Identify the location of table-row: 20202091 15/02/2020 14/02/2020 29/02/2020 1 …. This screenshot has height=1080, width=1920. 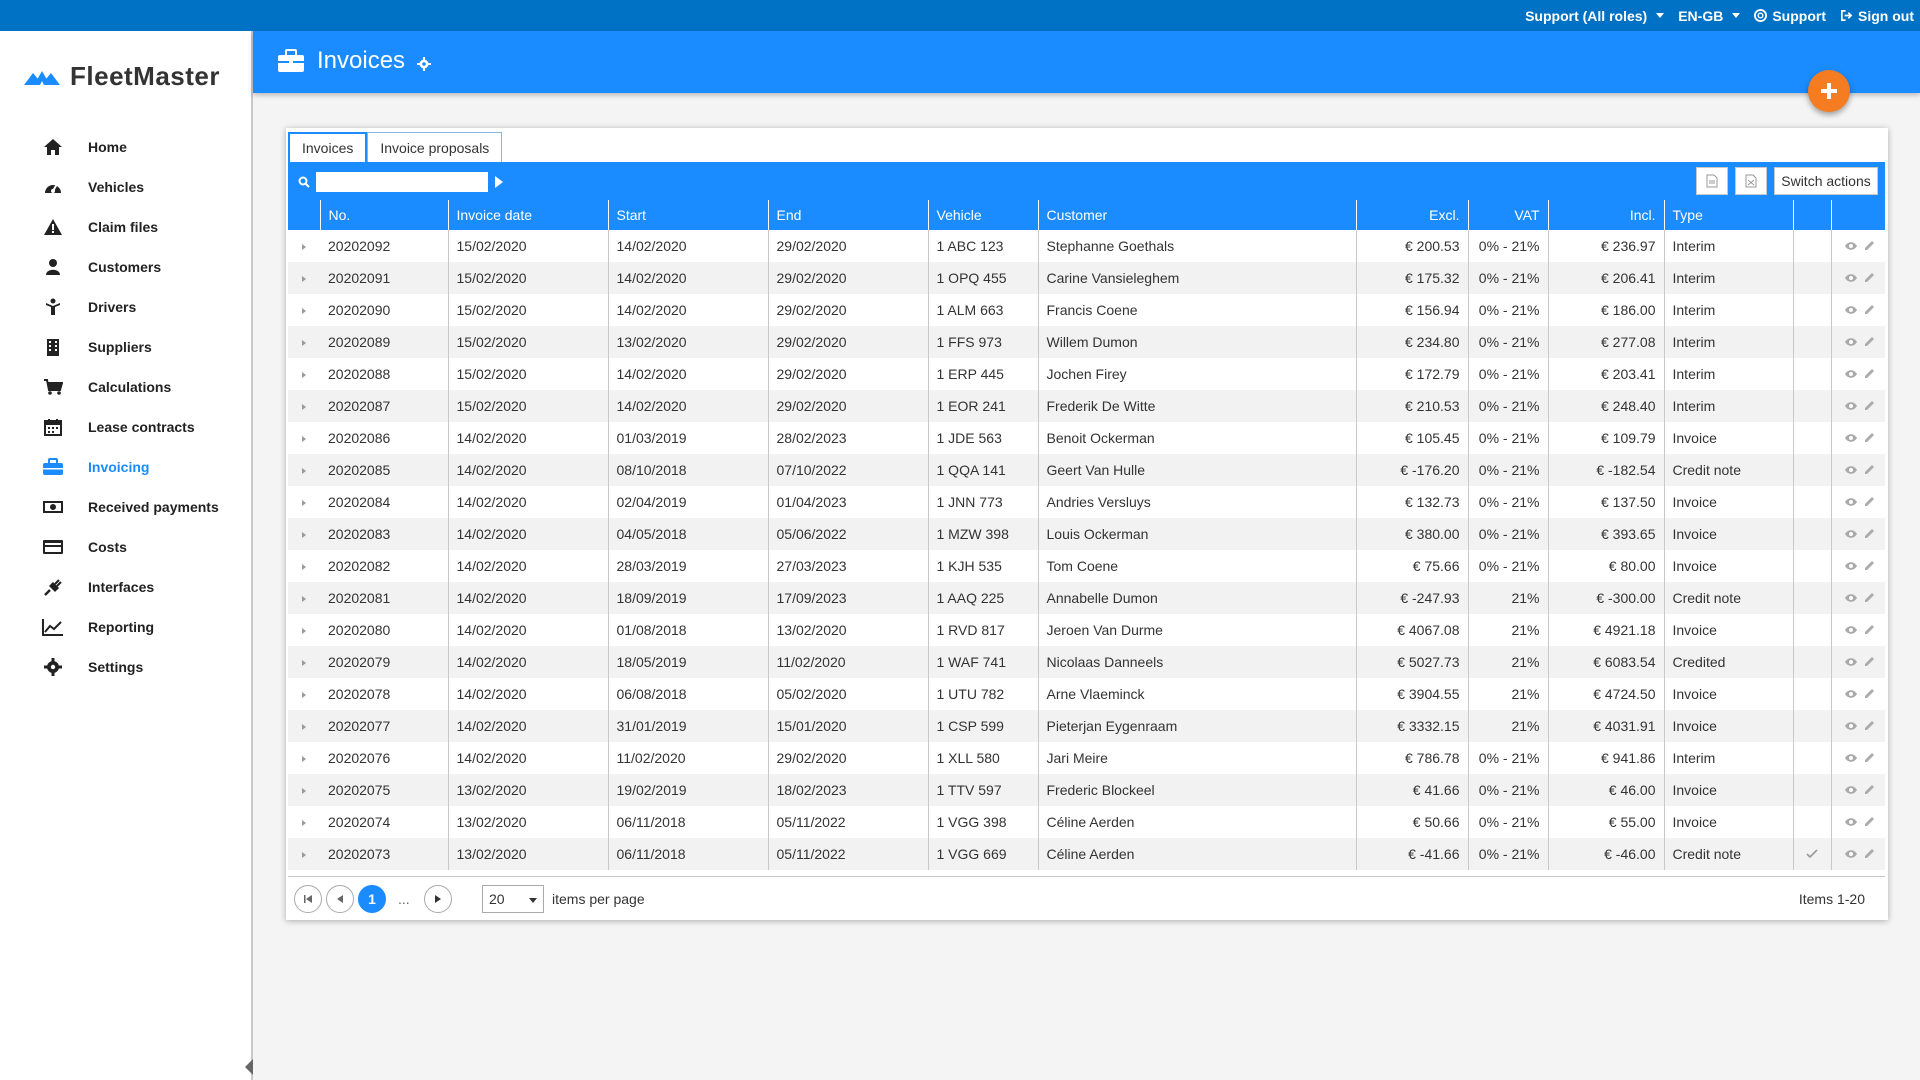
(1086, 278).